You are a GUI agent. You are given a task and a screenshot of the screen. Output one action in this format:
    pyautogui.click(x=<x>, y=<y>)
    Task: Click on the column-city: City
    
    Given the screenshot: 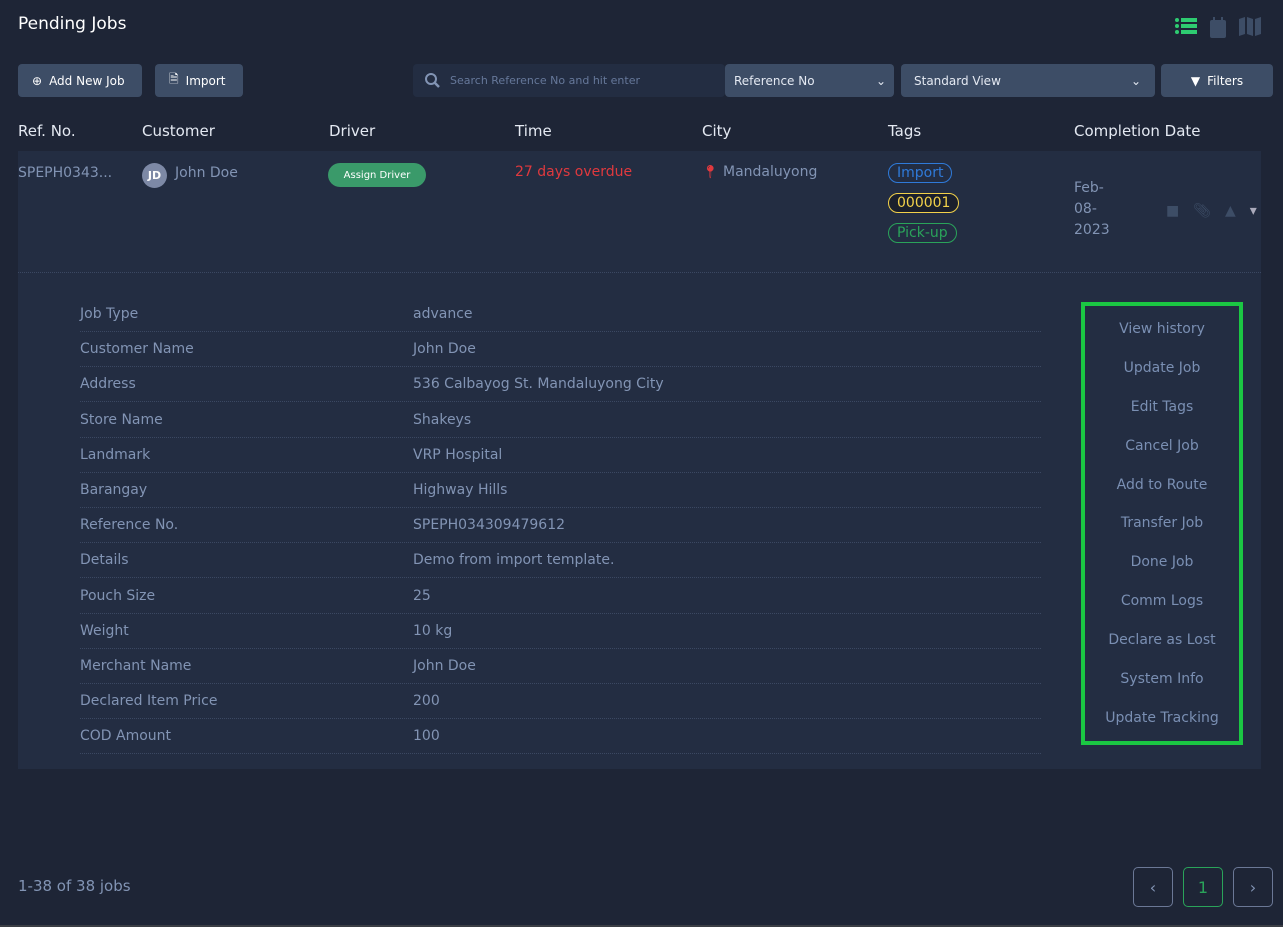 What is the action you would take?
    pyautogui.click(x=716, y=131)
    